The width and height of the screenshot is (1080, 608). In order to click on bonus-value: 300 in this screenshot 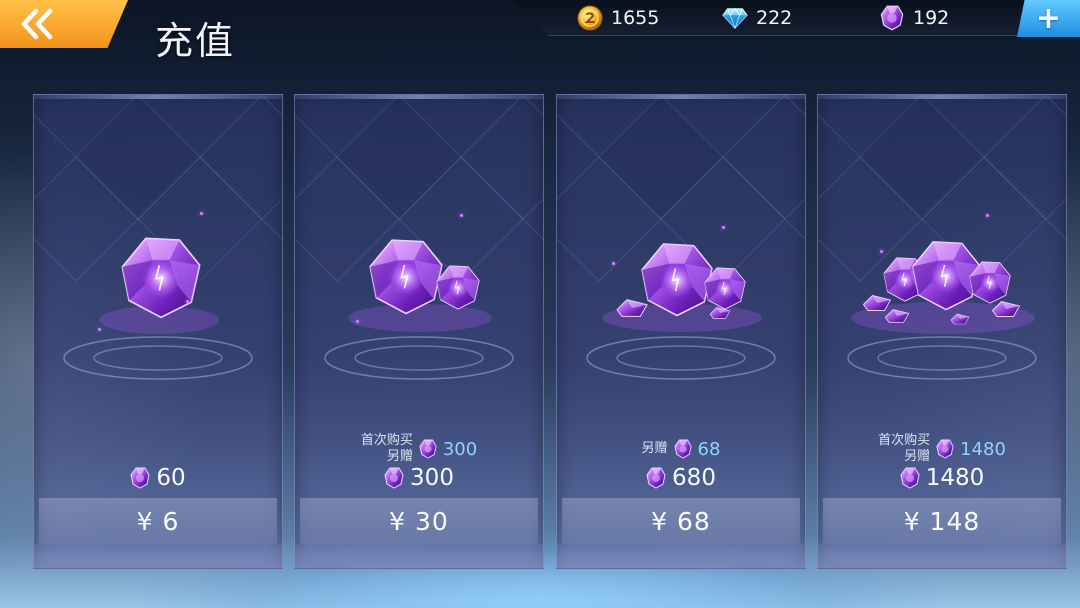, I will do `click(460, 449)`.